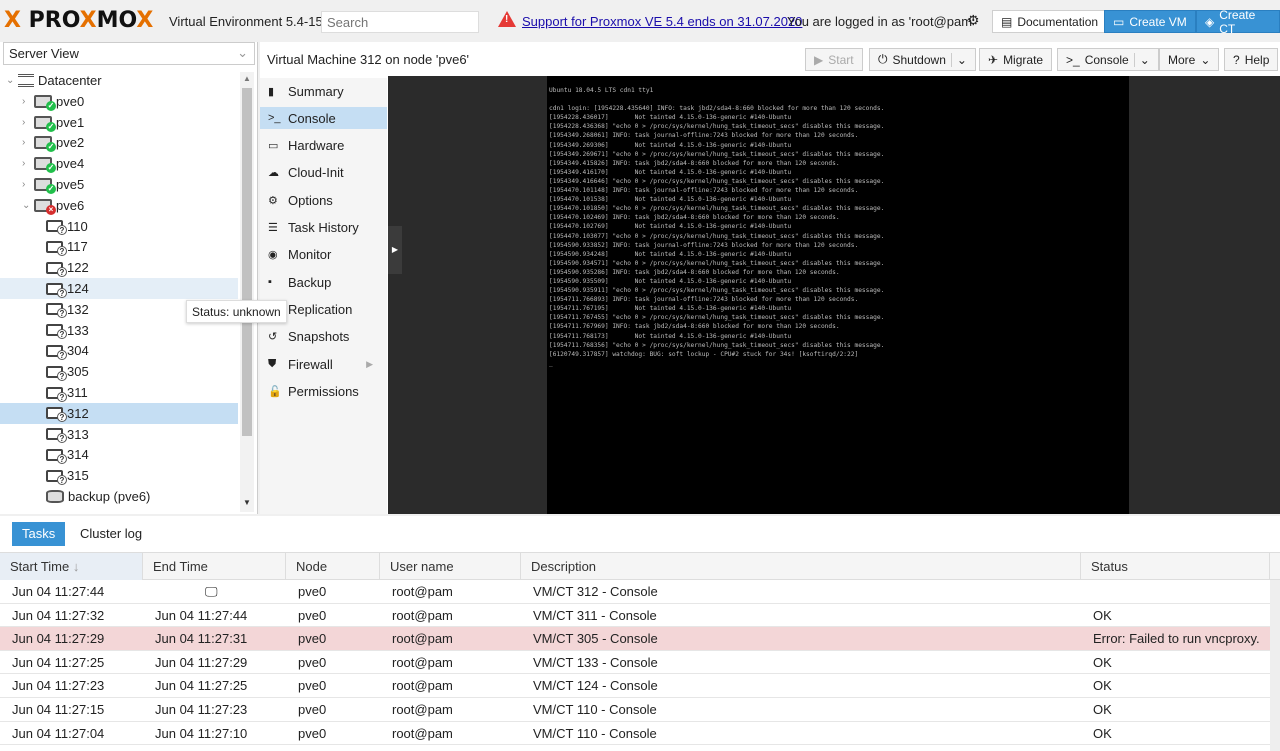 The width and height of the screenshot is (1280, 751). I want to click on tree-item-pve1: › ✓ pve1, so click(119, 122).